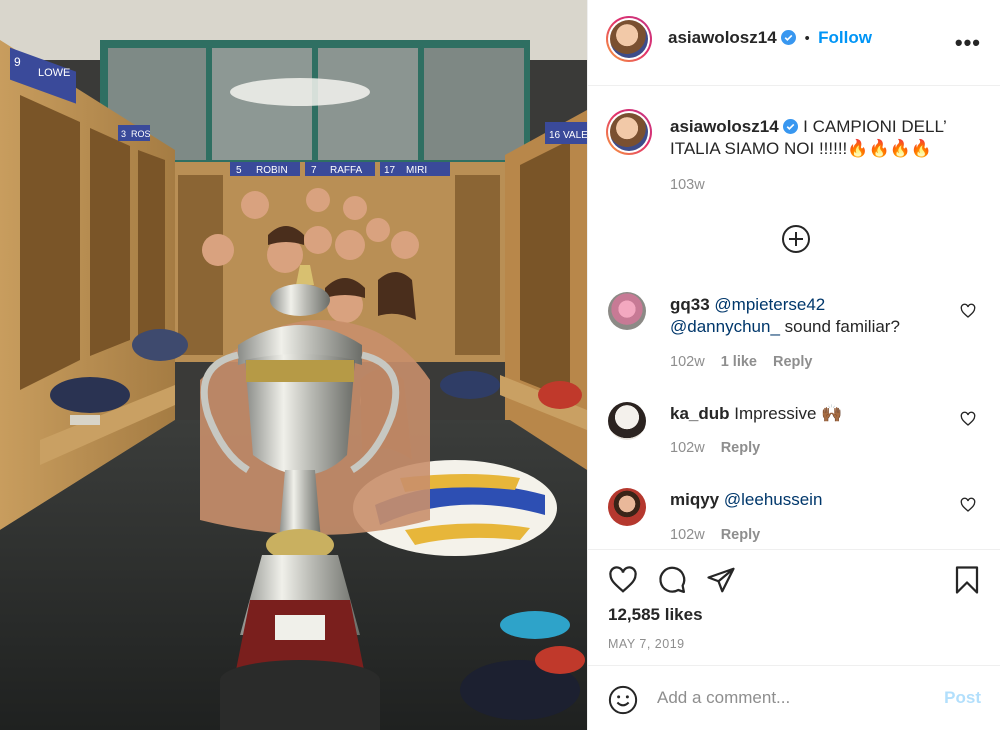 The width and height of the screenshot is (1000, 730). What do you see at coordinates (700, 413) in the screenshot?
I see `commenter-username: ka_dub` at bounding box center [700, 413].